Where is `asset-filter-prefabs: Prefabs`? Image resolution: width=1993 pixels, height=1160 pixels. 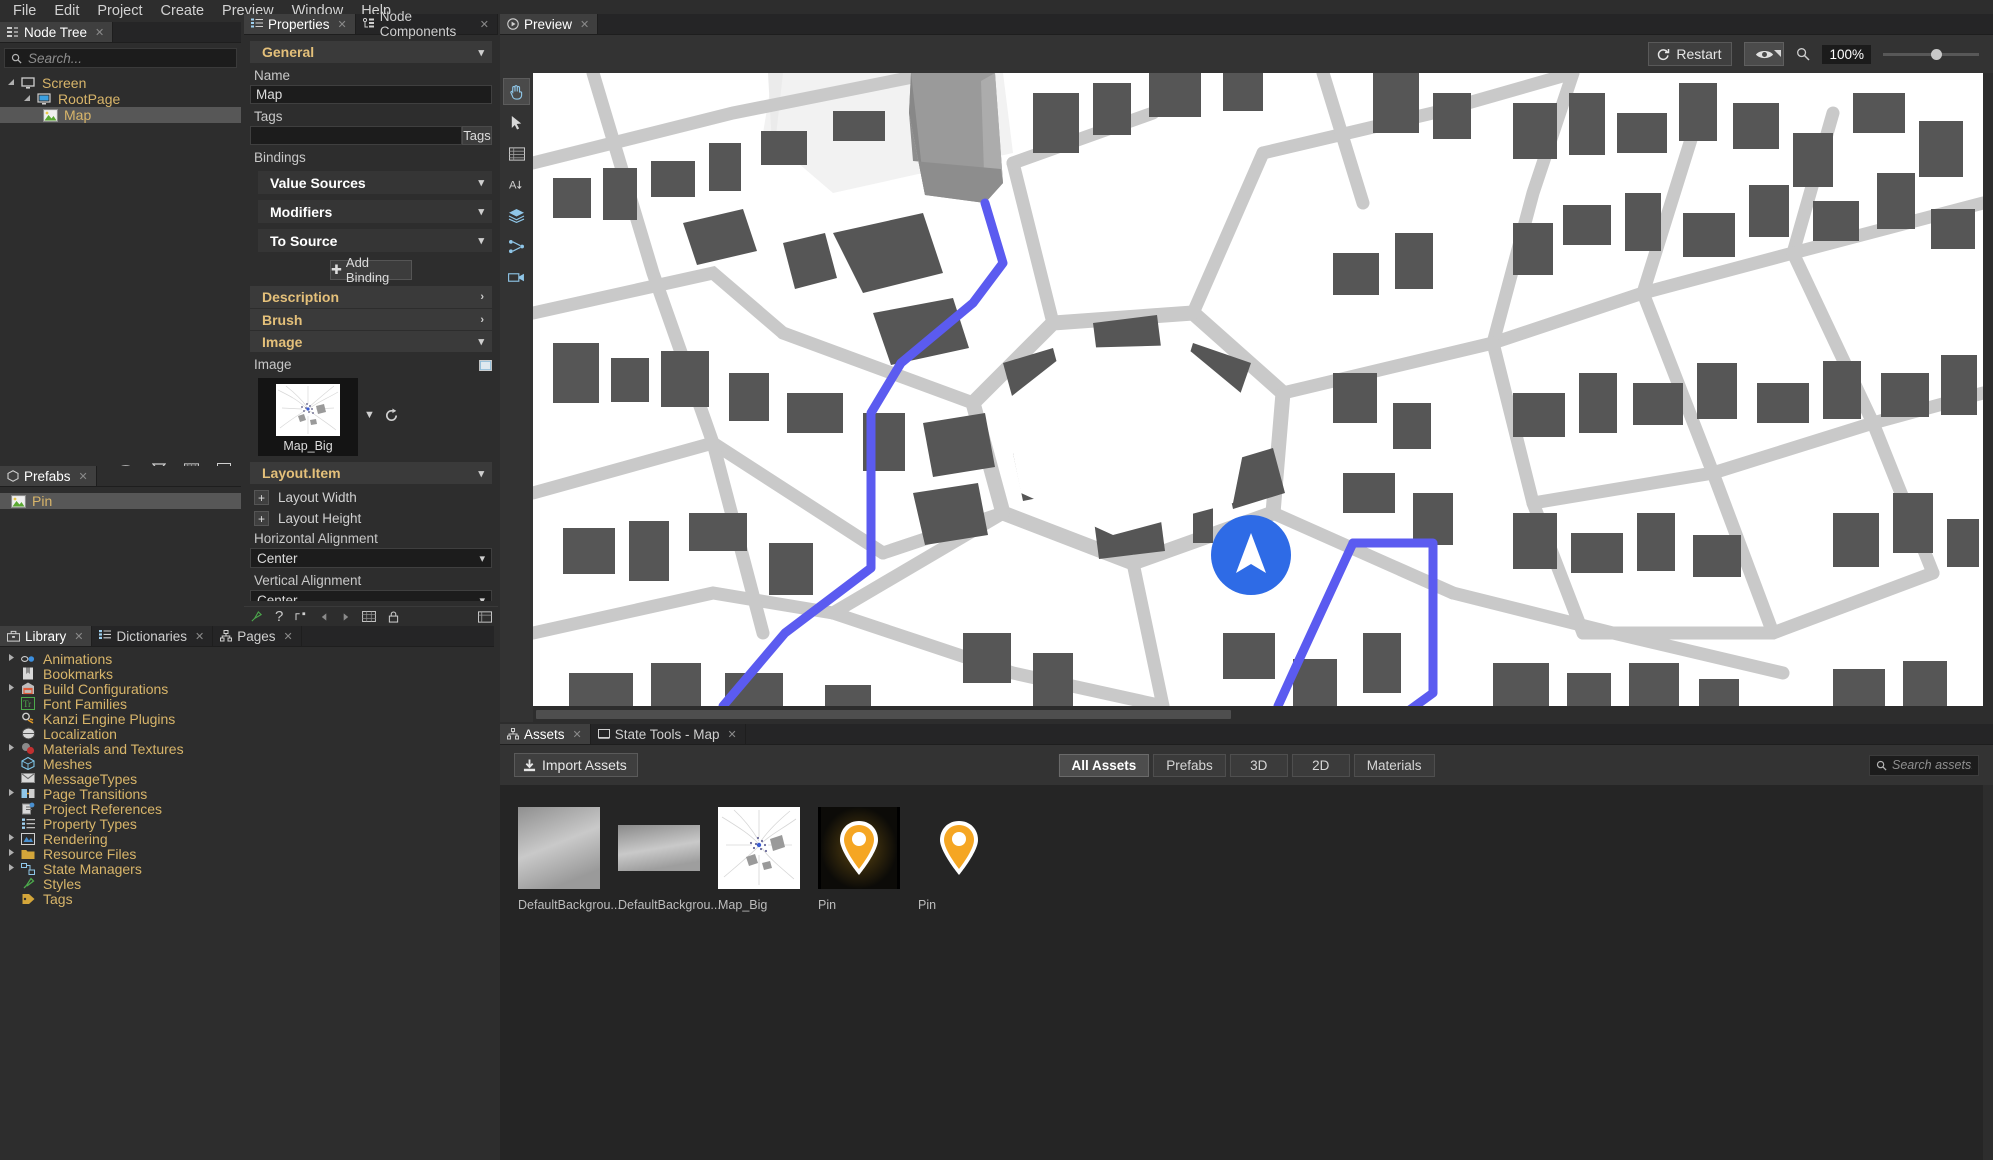
asset-filter-prefabs: Prefabs is located at coordinates (1189, 765).